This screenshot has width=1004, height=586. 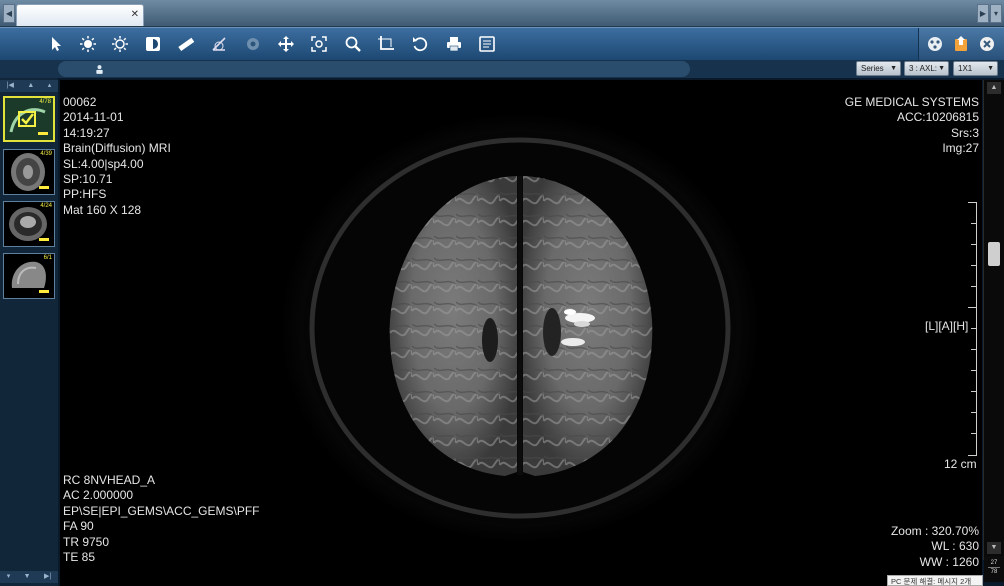 I want to click on layout-dropdown-label: 1X1, so click(x=965, y=68).